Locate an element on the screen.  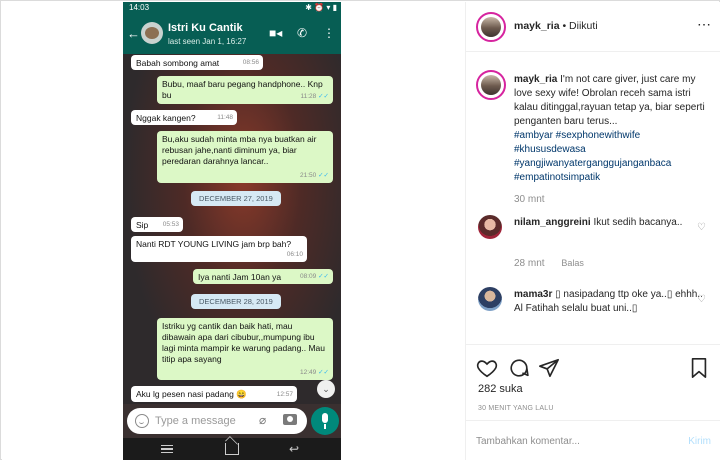
message-time: 11:48 is located at coordinates (225, 117).